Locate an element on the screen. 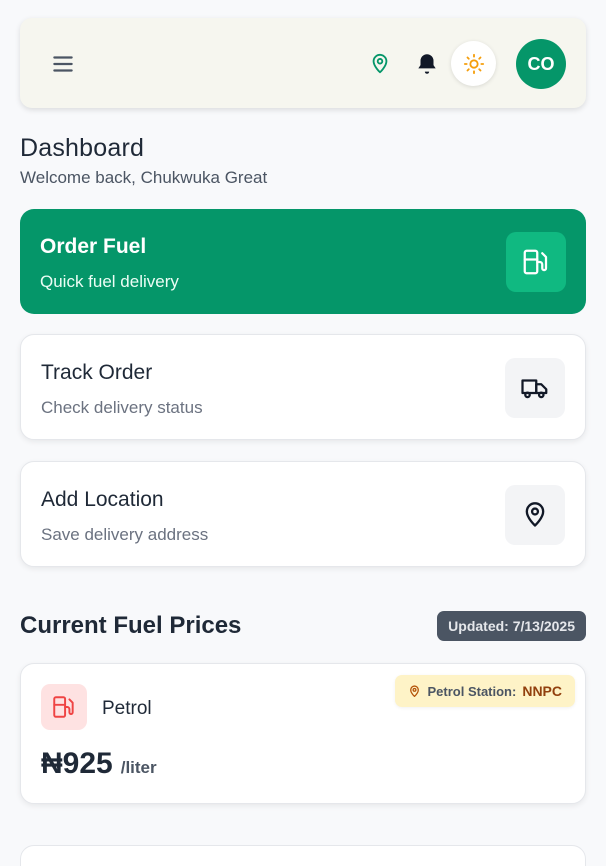 This screenshot has width=606, height=866. notifications-button is located at coordinates (427, 64).